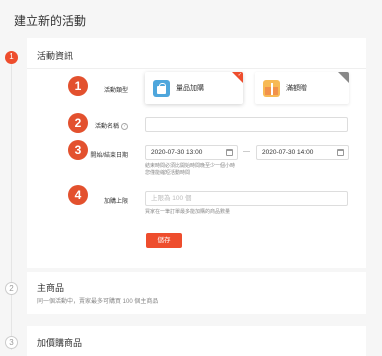 Image resolution: width=382 pixels, height=356 pixels. What do you see at coordinates (196, 341) in the screenshot?
I see `add-on-product-card: 加價購商品` at bounding box center [196, 341].